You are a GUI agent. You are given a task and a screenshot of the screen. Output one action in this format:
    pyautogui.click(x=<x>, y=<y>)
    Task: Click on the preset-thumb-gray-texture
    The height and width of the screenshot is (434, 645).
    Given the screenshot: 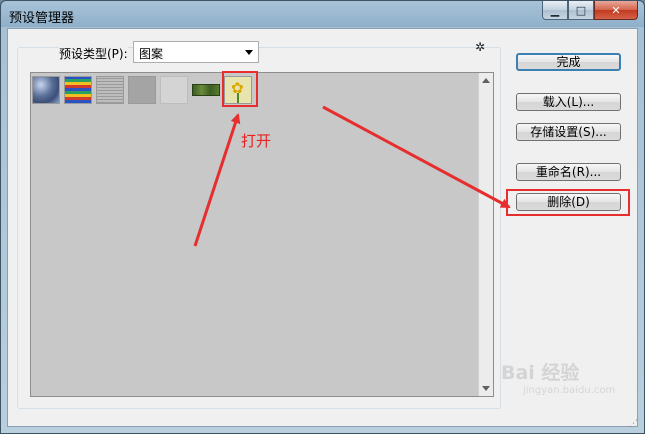 What is the action you would take?
    pyautogui.click(x=110, y=90)
    